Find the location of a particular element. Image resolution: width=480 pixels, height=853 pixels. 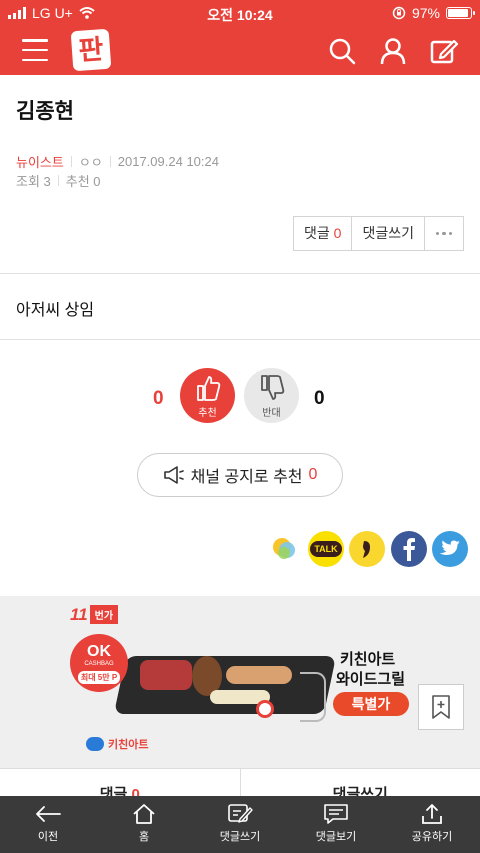

post-body: 아저씨 상임 is located at coordinates (55, 310).